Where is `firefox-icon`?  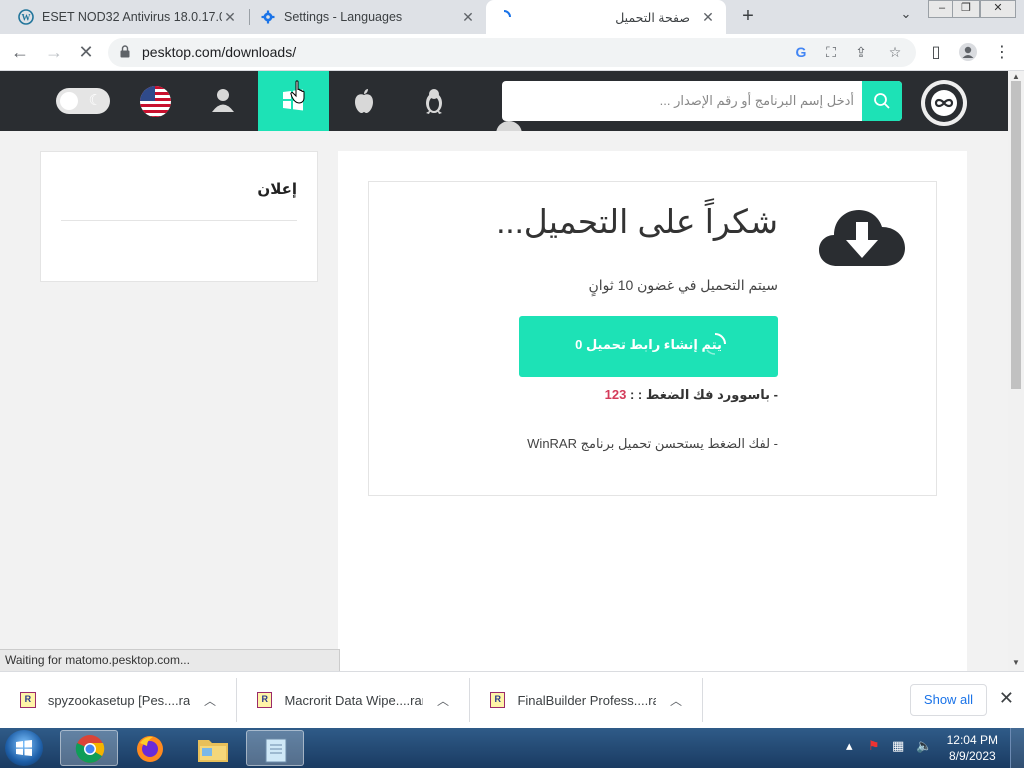
firefox-icon is located at coordinates (150, 749).